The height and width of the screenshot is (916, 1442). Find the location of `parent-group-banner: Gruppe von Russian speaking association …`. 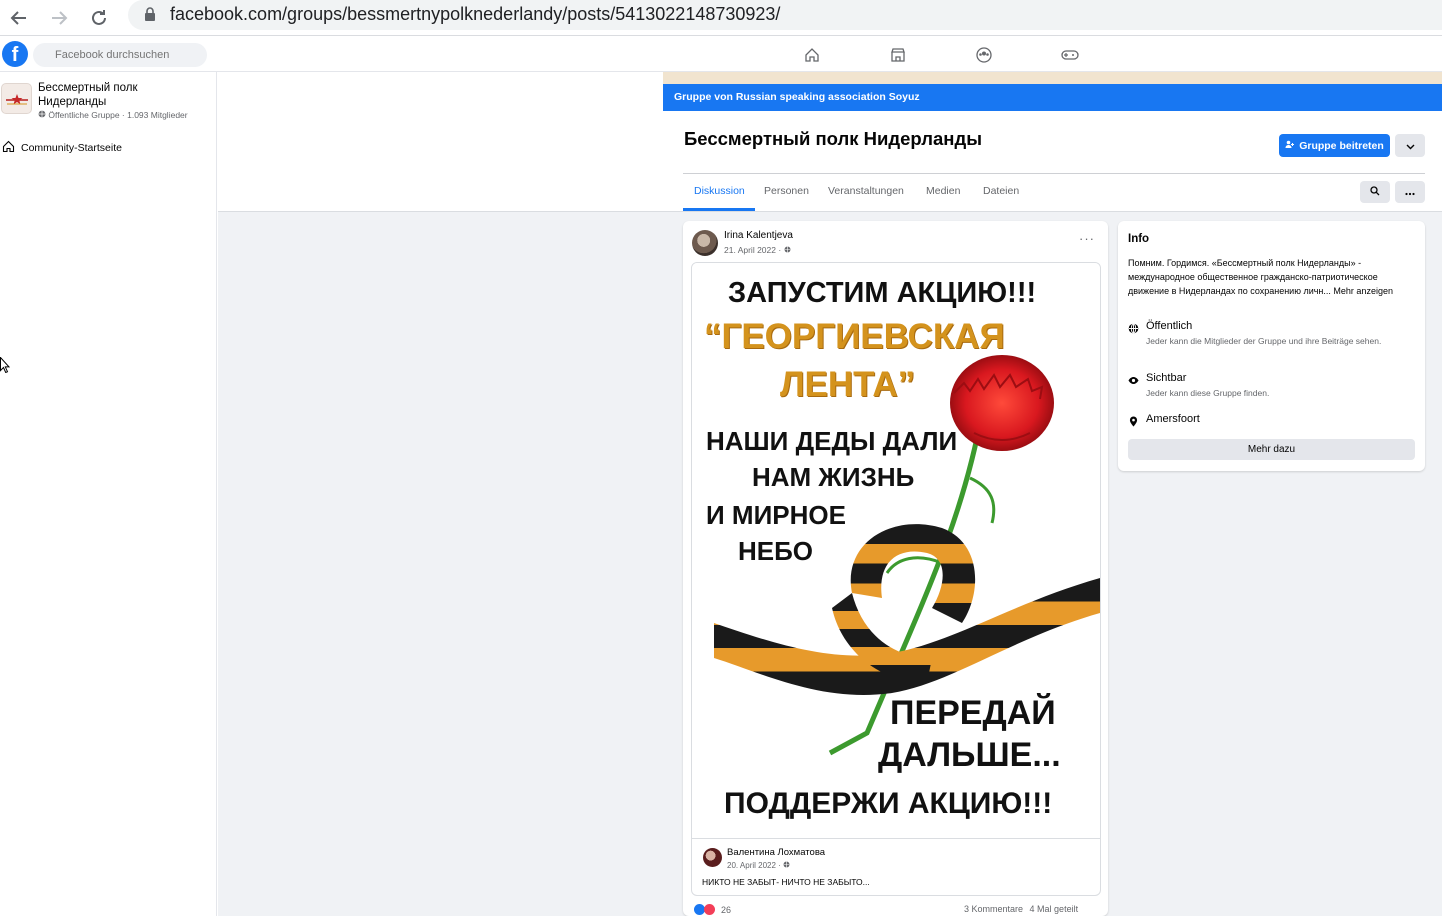

parent-group-banner: Gruppe von Russian speaking association … is located at coordinates (1052, 97).